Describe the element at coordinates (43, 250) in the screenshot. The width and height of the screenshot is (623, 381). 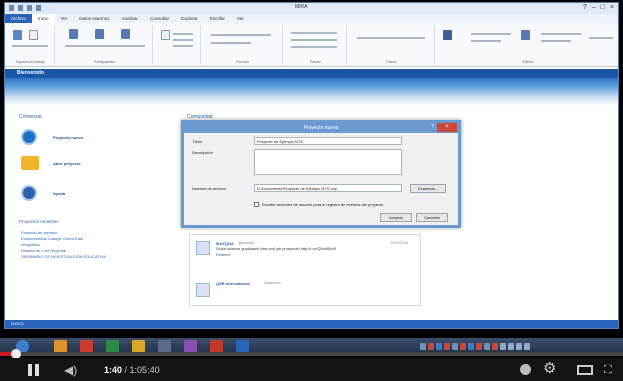
I see `recent-project-item: Historia de Lord Regional` at that location.